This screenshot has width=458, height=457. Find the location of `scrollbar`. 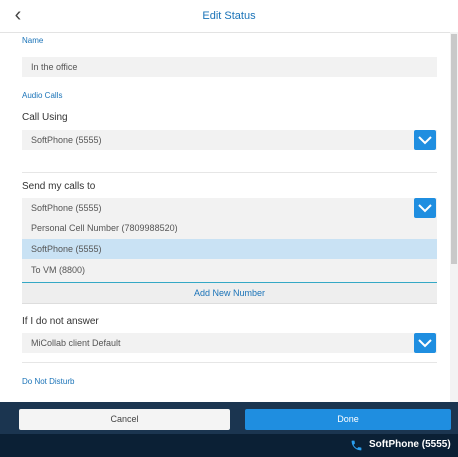

scrollbar is located at coordinates (454, 217).